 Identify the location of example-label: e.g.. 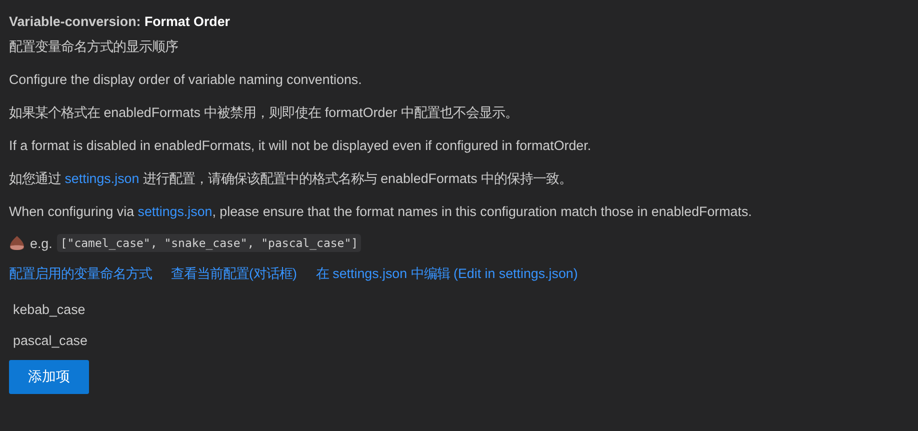
(41, 243).